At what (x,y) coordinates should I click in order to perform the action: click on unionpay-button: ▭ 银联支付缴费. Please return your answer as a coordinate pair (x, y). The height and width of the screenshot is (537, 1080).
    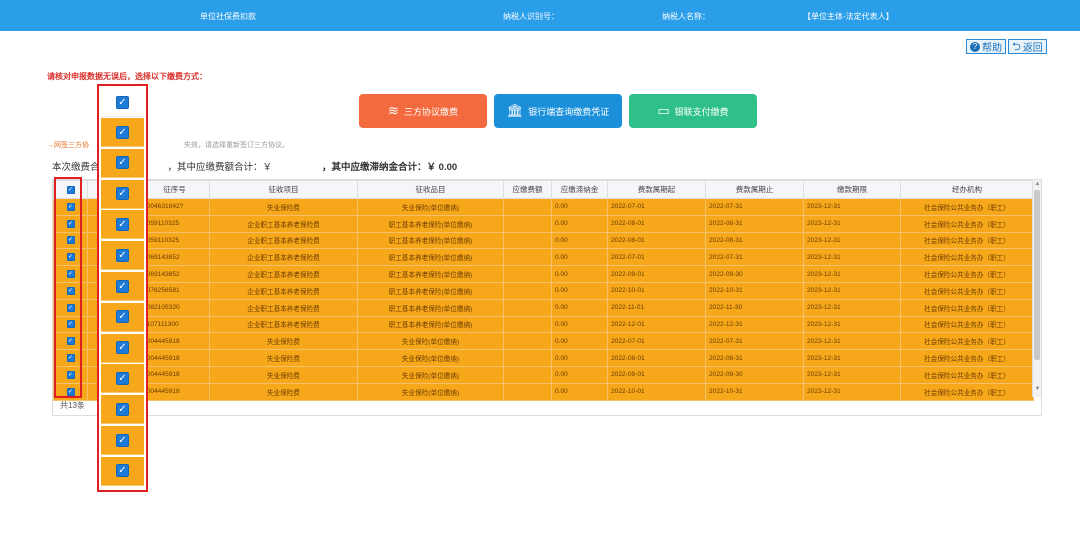
    Looking at the image, I should click on (693, 111).